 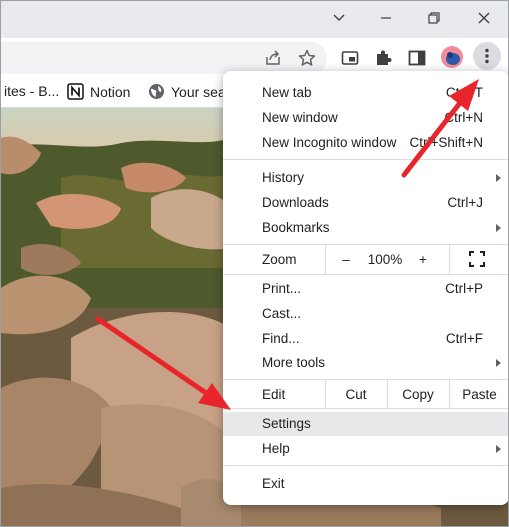 I want to click on menu-item-downloads: Downloads Ctrl+J, so click(x=365, y=203).